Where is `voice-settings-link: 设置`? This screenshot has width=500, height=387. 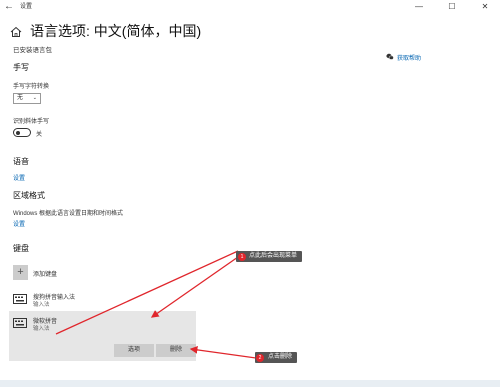
voice-settings-link: 设置 is located at coordinates (19, 177).